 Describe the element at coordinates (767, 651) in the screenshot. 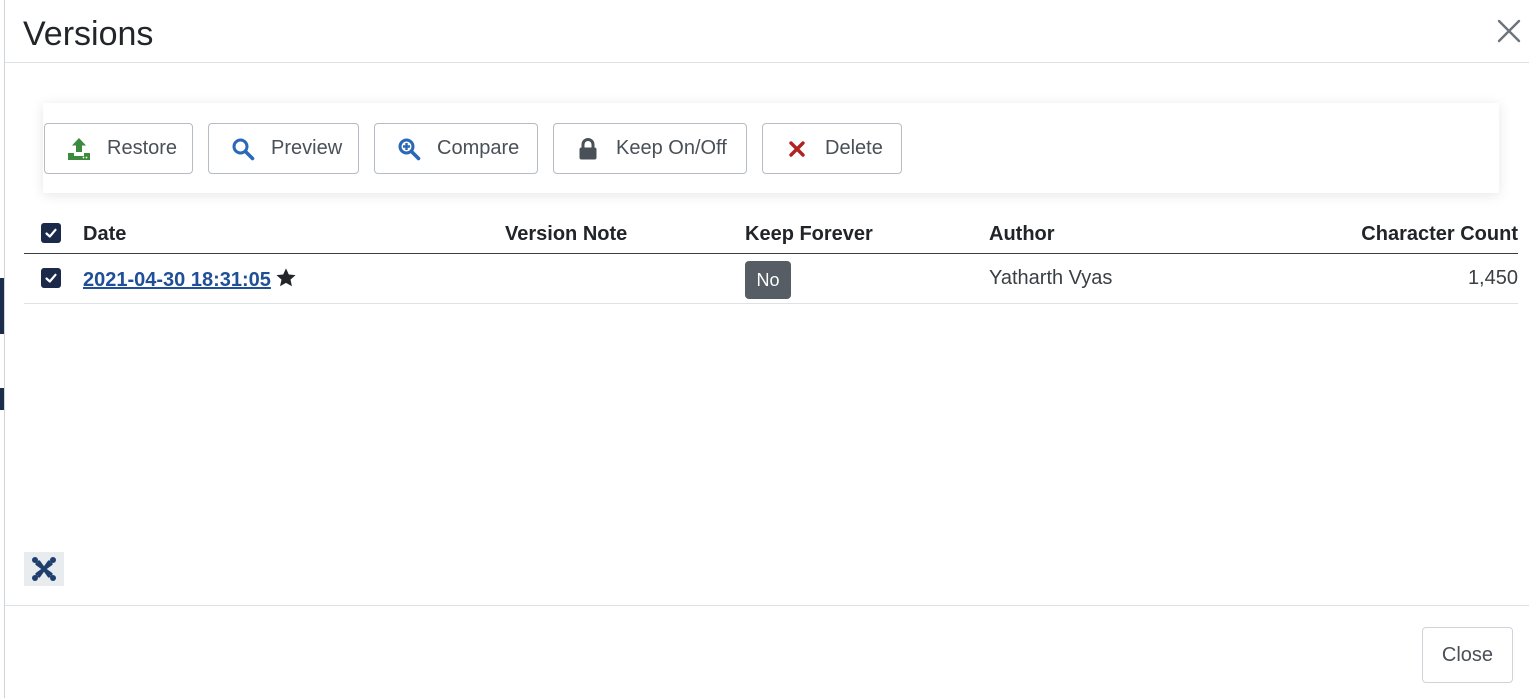

I see `modal-footer: Close` at that location.